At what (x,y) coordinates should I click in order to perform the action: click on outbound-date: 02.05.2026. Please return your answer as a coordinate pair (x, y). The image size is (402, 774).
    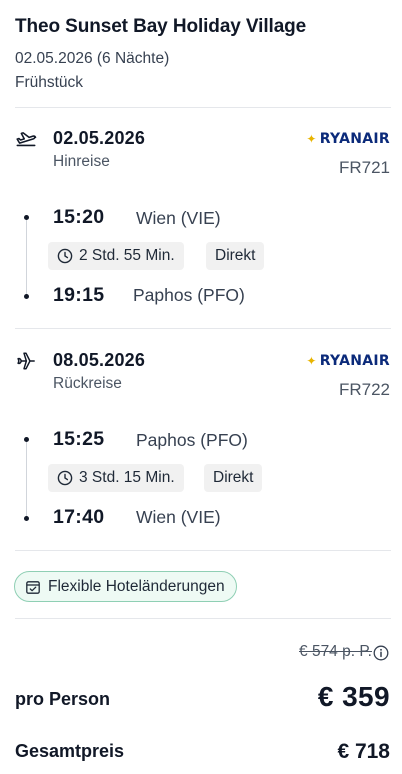
    Looking at the image, I should click on (99, 138).